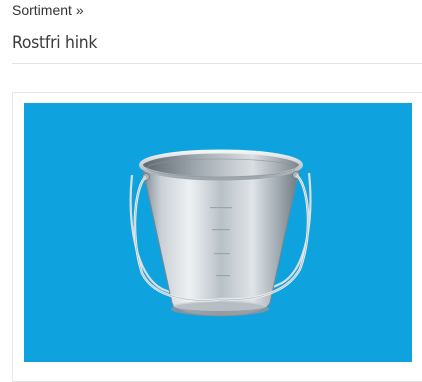 The width and height of the screenshot is (422, 382). What do you see at coordinates (217, 63) in the screenshot?
I see `title-divider` at bounding box center [217, 63].